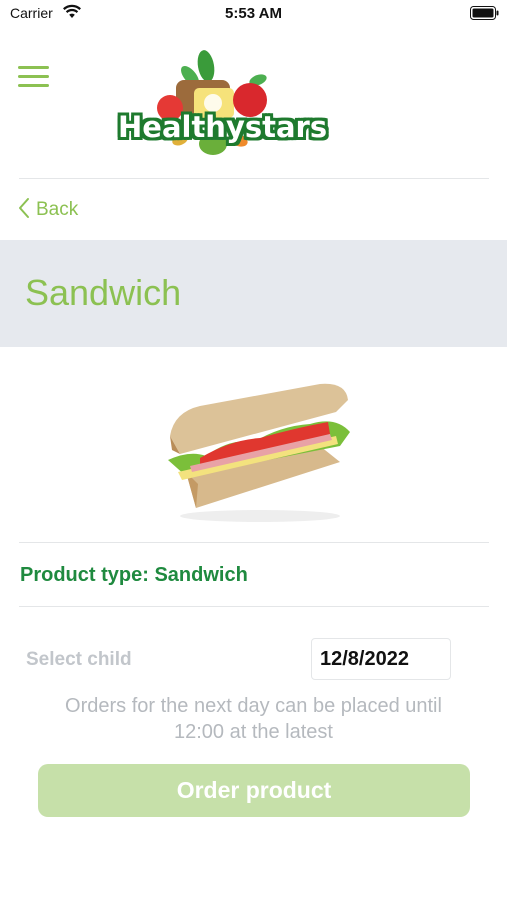 Image resolution: width=507 pixels, height=900 pixels. What do you see at coordinates (254, 178) in the screenshot?
I see `header-divider` at bounding box center [254, 178].